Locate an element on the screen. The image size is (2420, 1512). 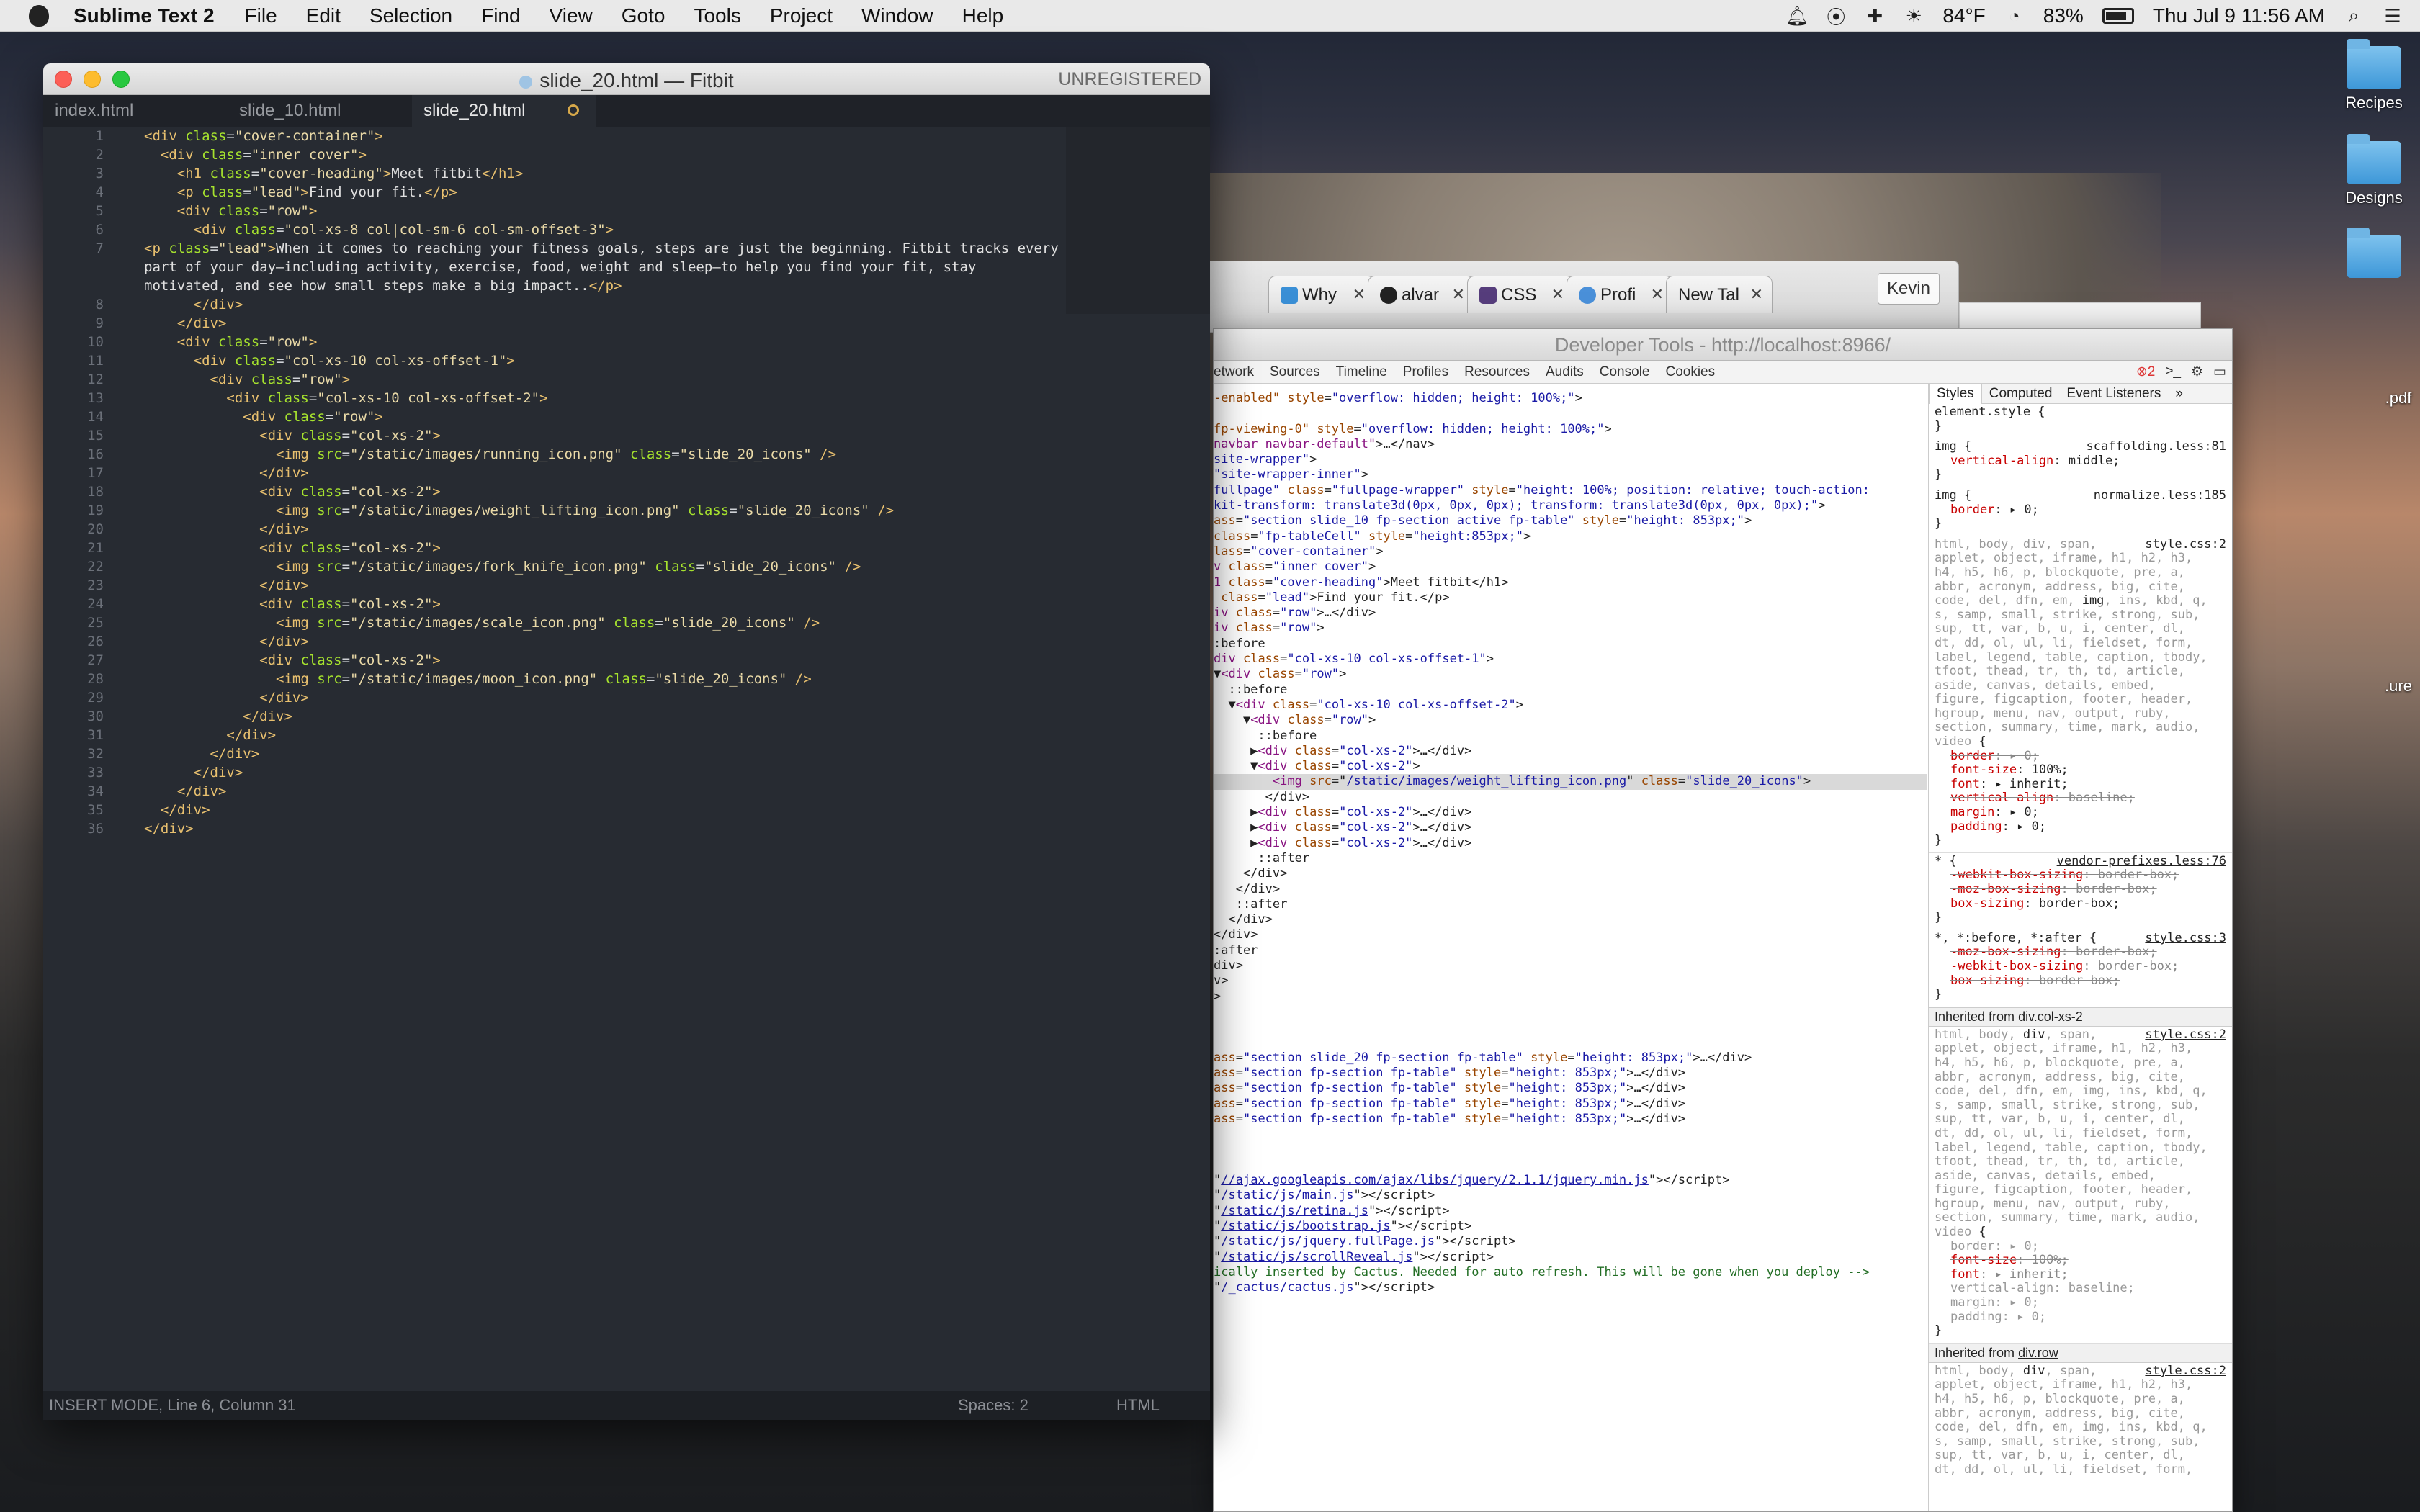
desktop-folder-designs: Designs is located at coordinates (2374, 170).